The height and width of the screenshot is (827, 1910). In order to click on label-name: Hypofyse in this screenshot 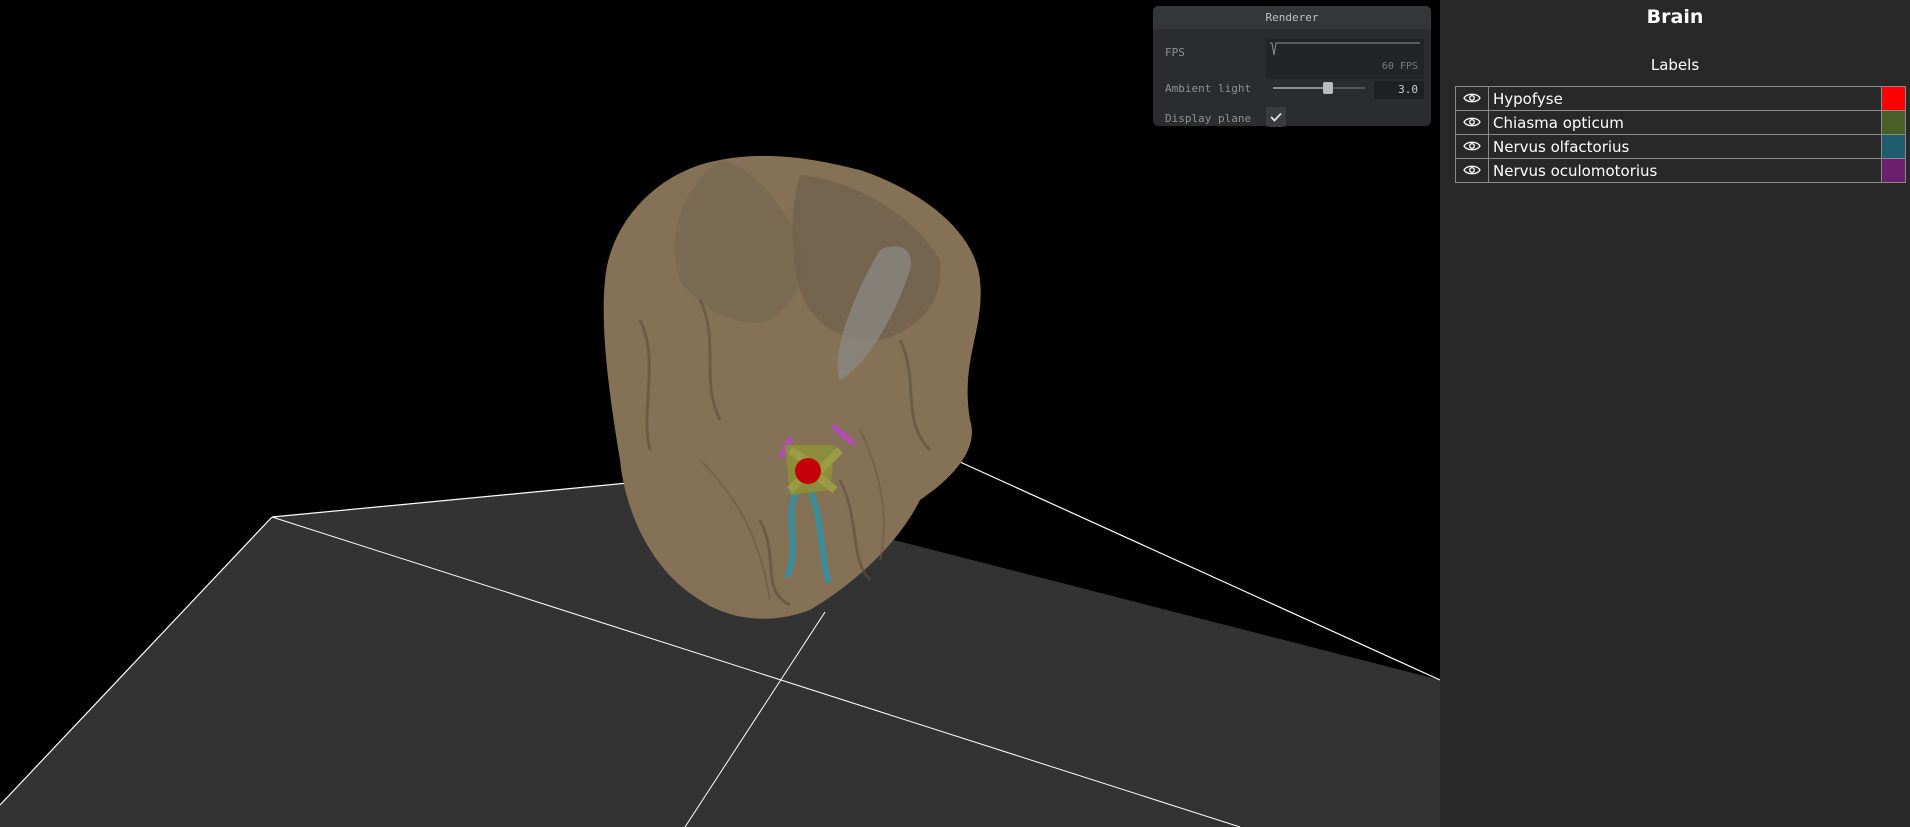, I will do `click(1685, 98)`.